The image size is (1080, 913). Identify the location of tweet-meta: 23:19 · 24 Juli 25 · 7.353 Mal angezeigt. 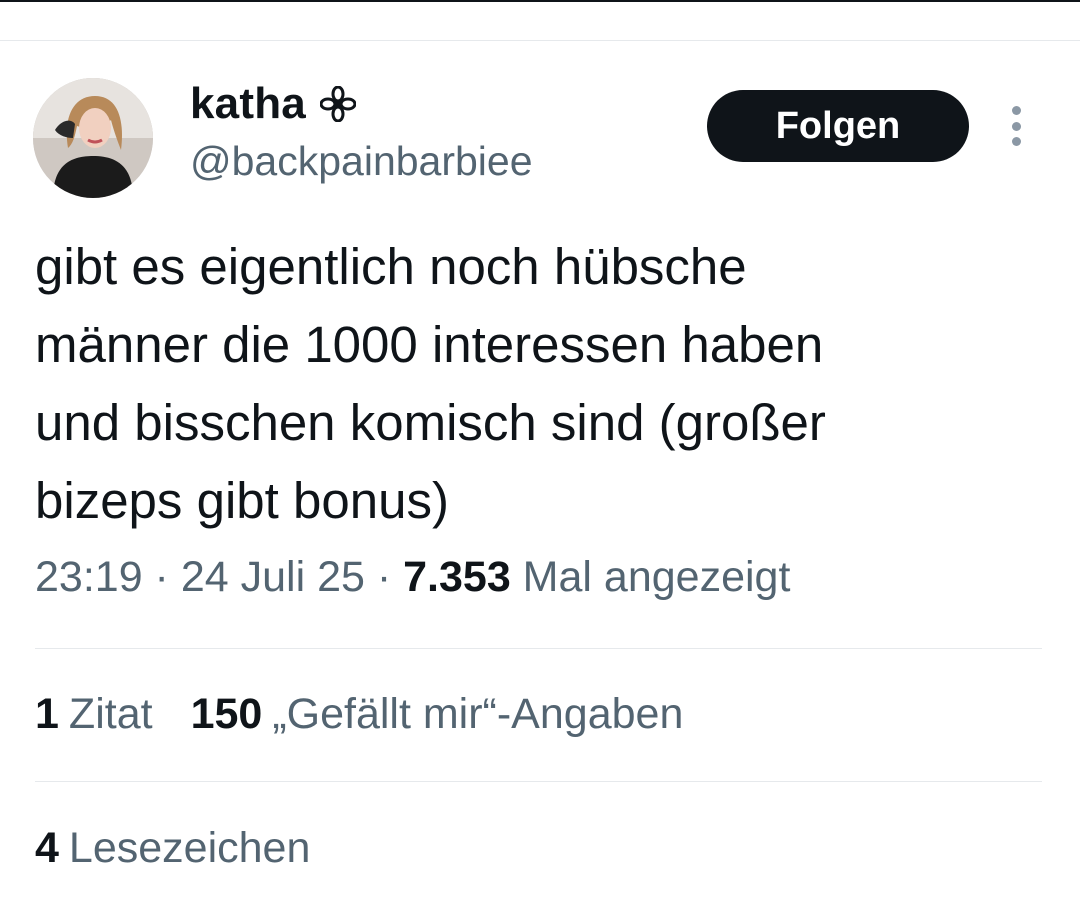
(412, 577).